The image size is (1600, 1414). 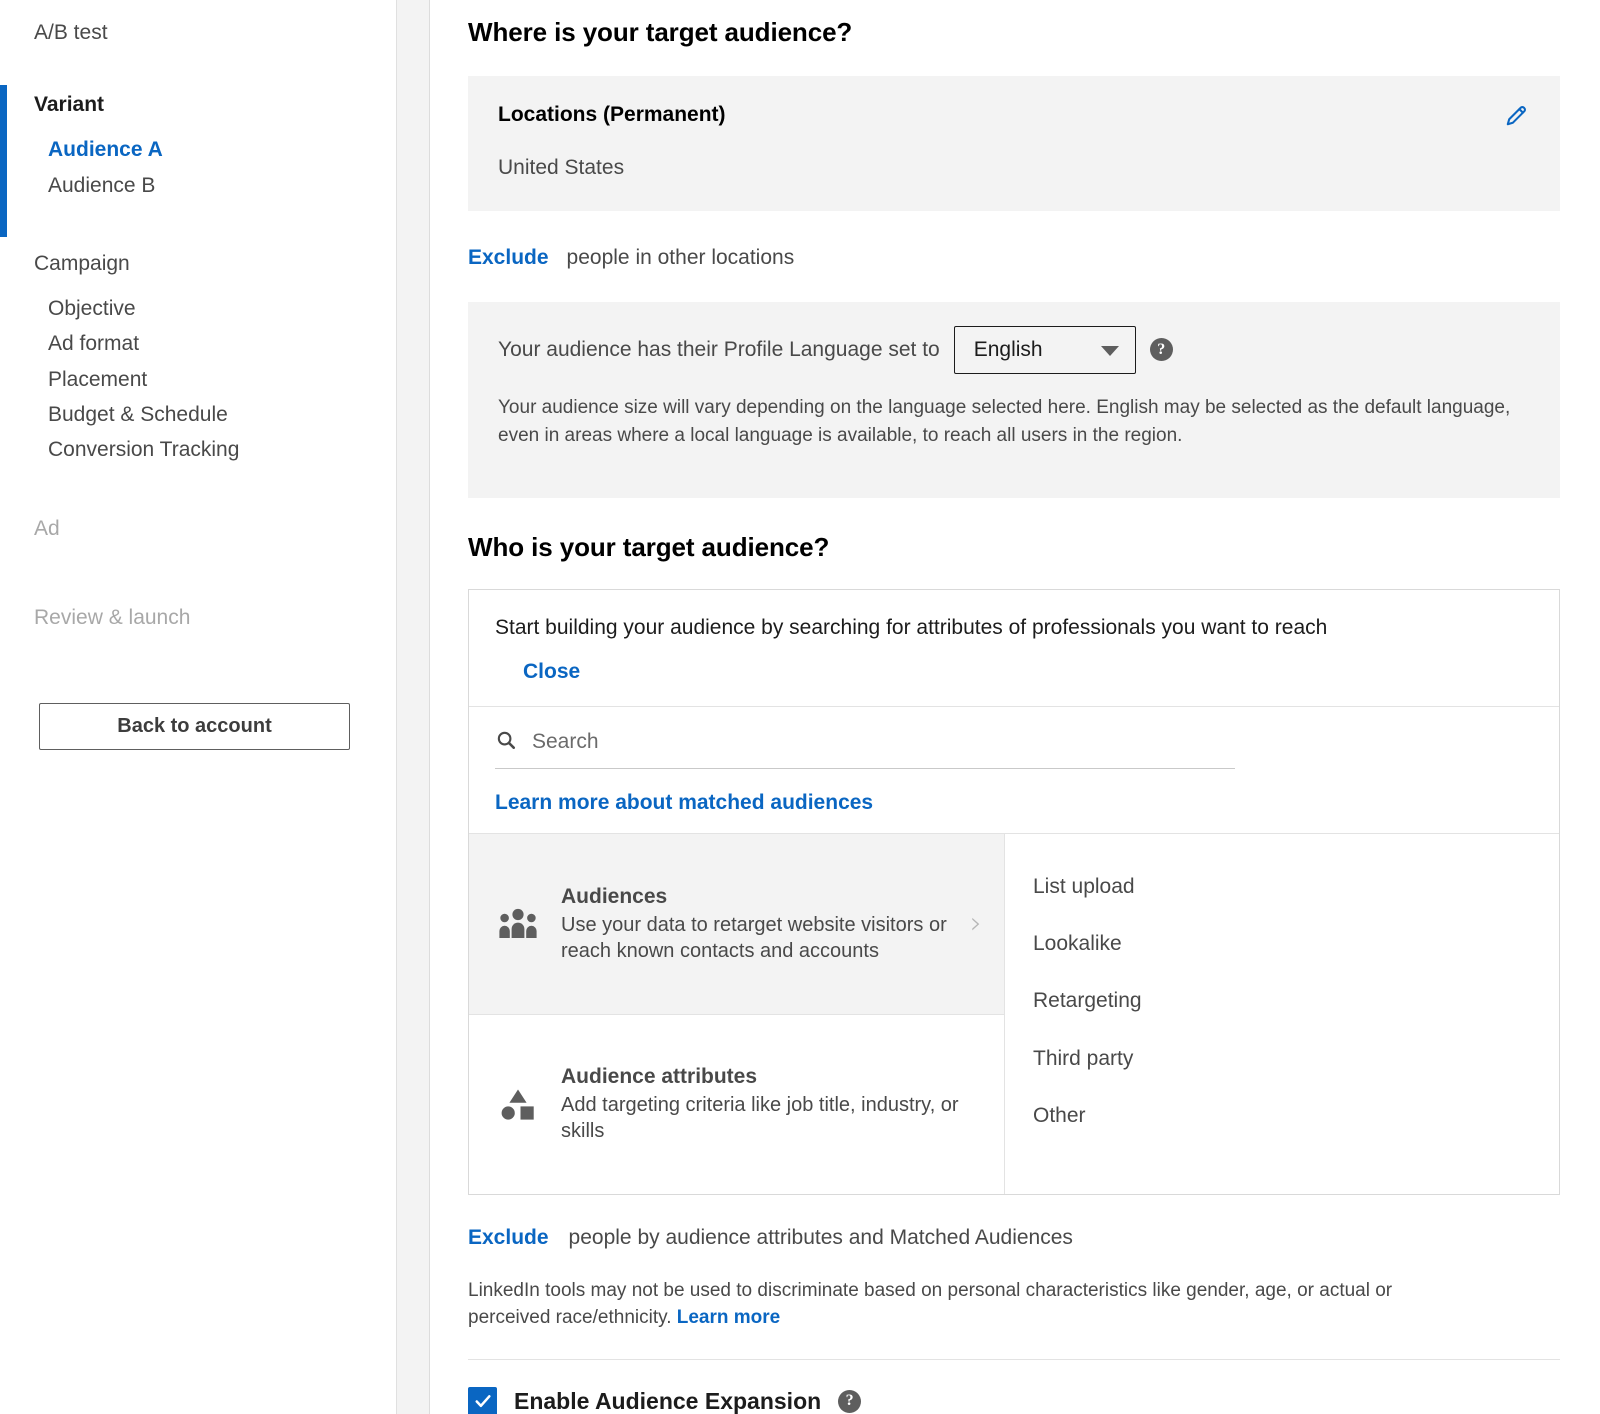 What do you see at coordinates (668, 1400) in the screenshot?
I see `audience-expansion-label: Enable Audience Expansion` at bounding box center [668, 1400].